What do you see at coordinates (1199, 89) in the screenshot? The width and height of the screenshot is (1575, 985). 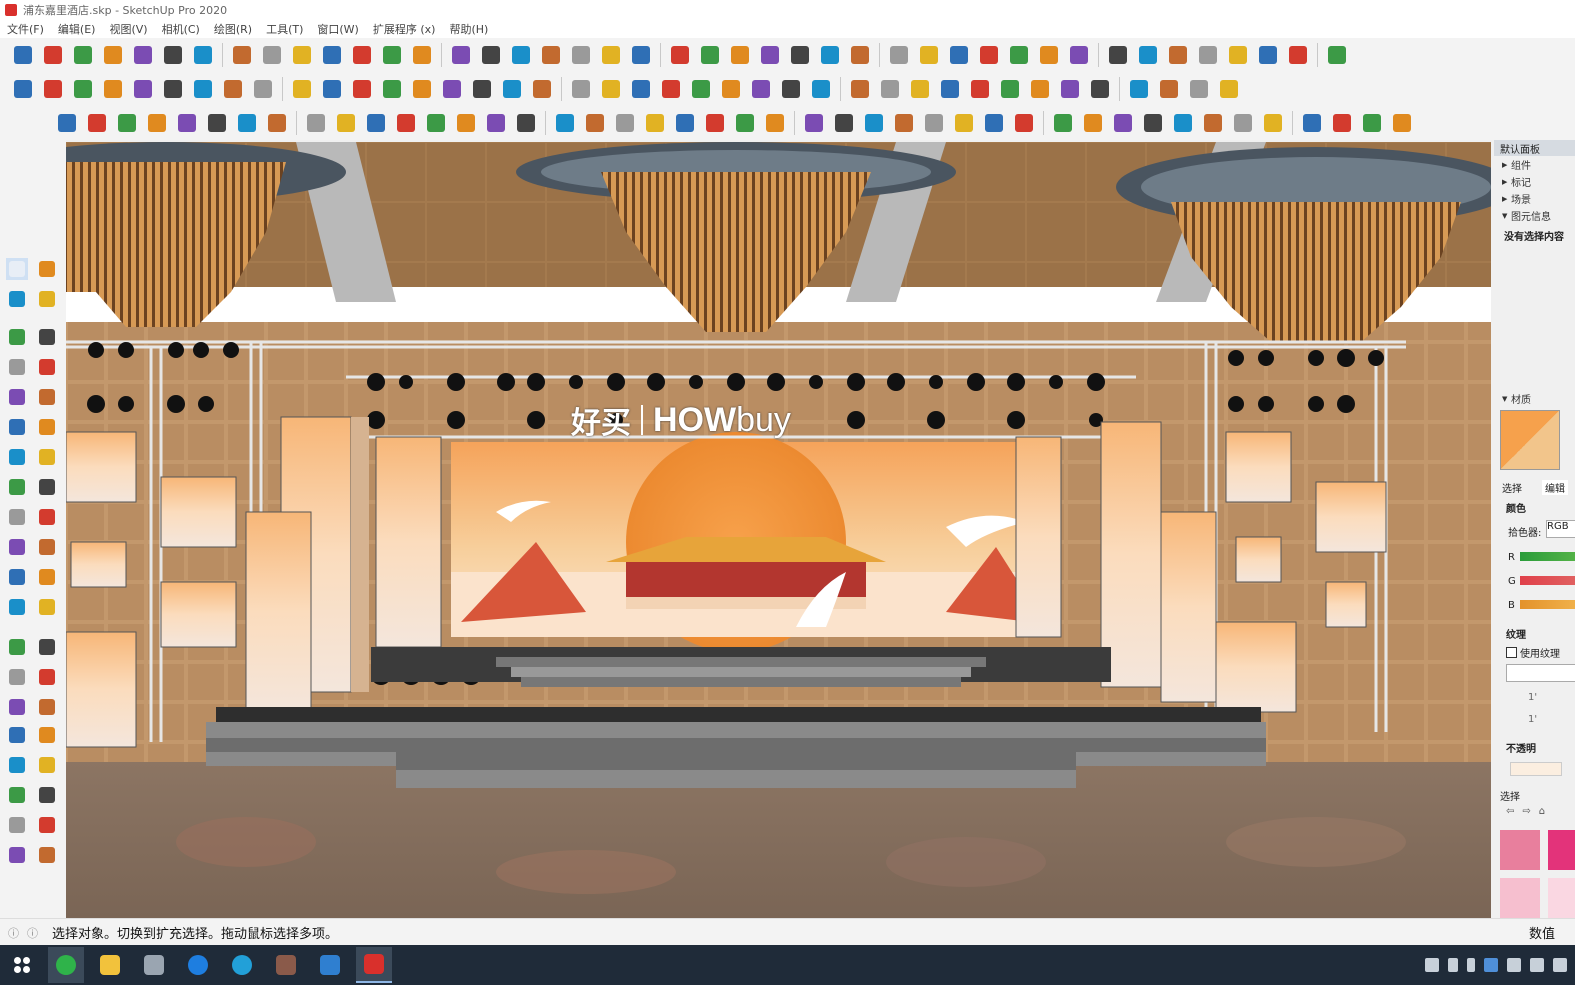 I see `green-cube2-button` at bounding box center [1199, 89].